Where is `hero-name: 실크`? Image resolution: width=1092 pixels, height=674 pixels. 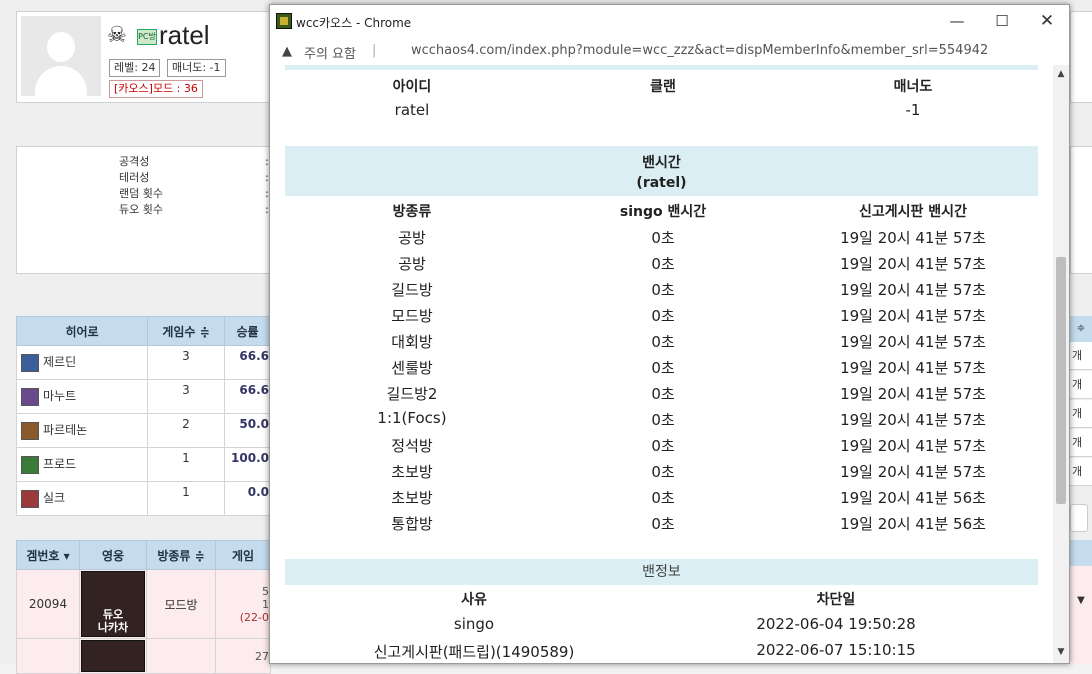 hero-name: 실크 is located at coordinates (54, 498).